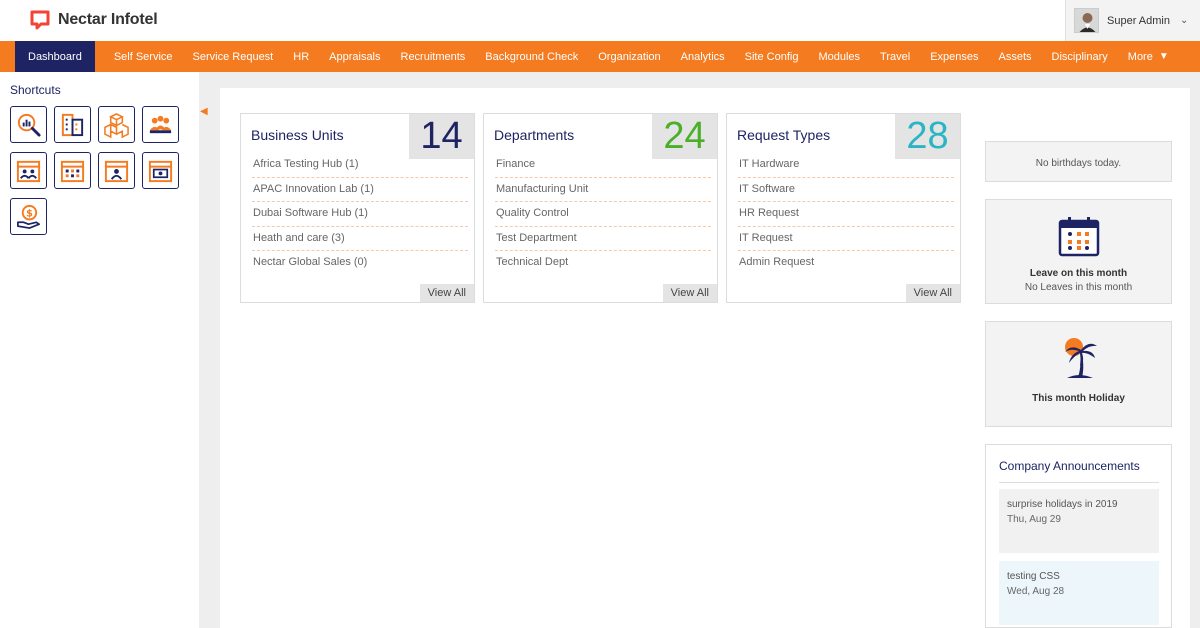 This screenshot has width=1200, height=628. What do you see at coordinates (35, 90) in the screenshot?
I see `shortcuts-title: Shortcuts` at bounding box center [35, 90].